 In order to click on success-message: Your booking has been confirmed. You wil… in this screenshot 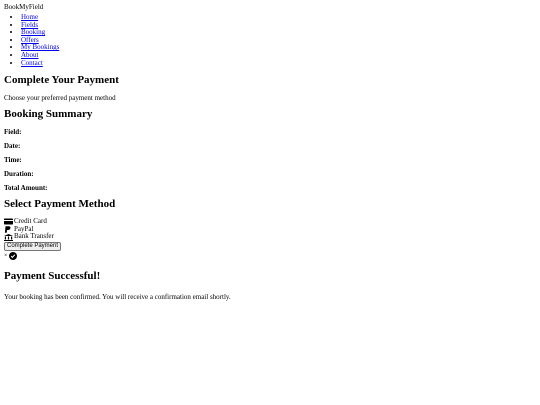, I will do `click(117, 296)`.